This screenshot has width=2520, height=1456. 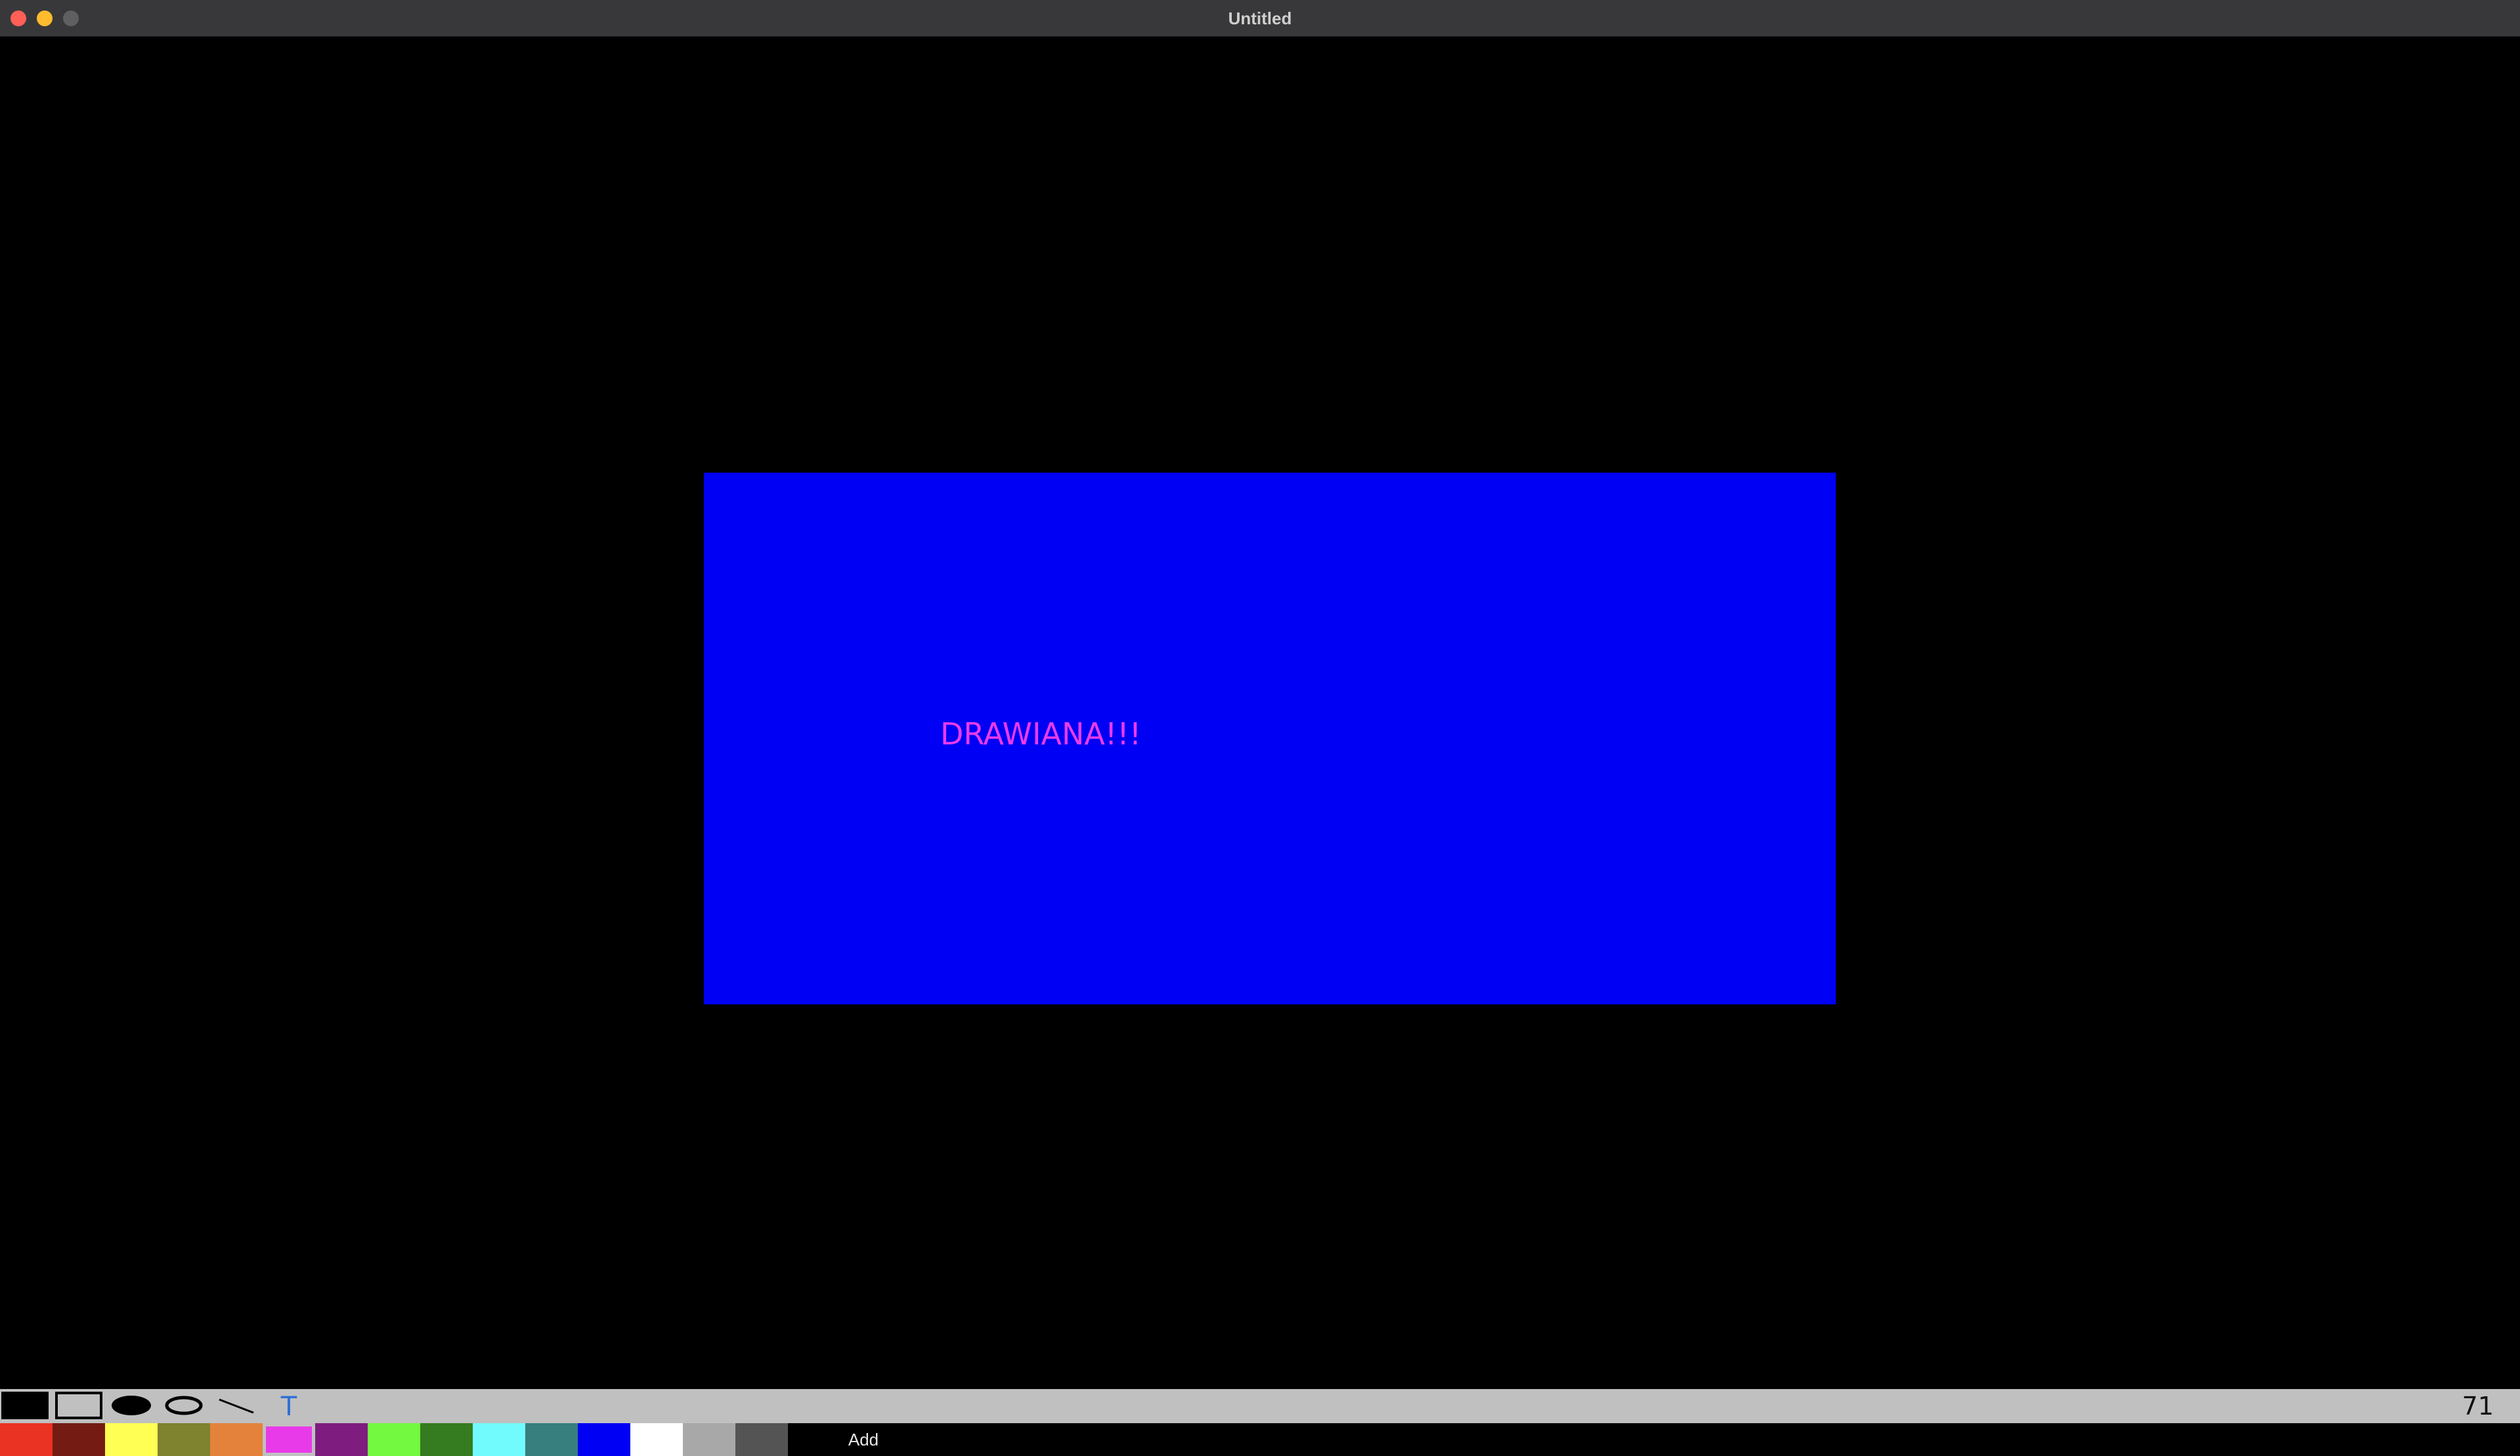 What do you see at coordinates (2478, 1406) in the screenshot?
I see `counter-readout: 71` at bounding box center [2478, 1406].